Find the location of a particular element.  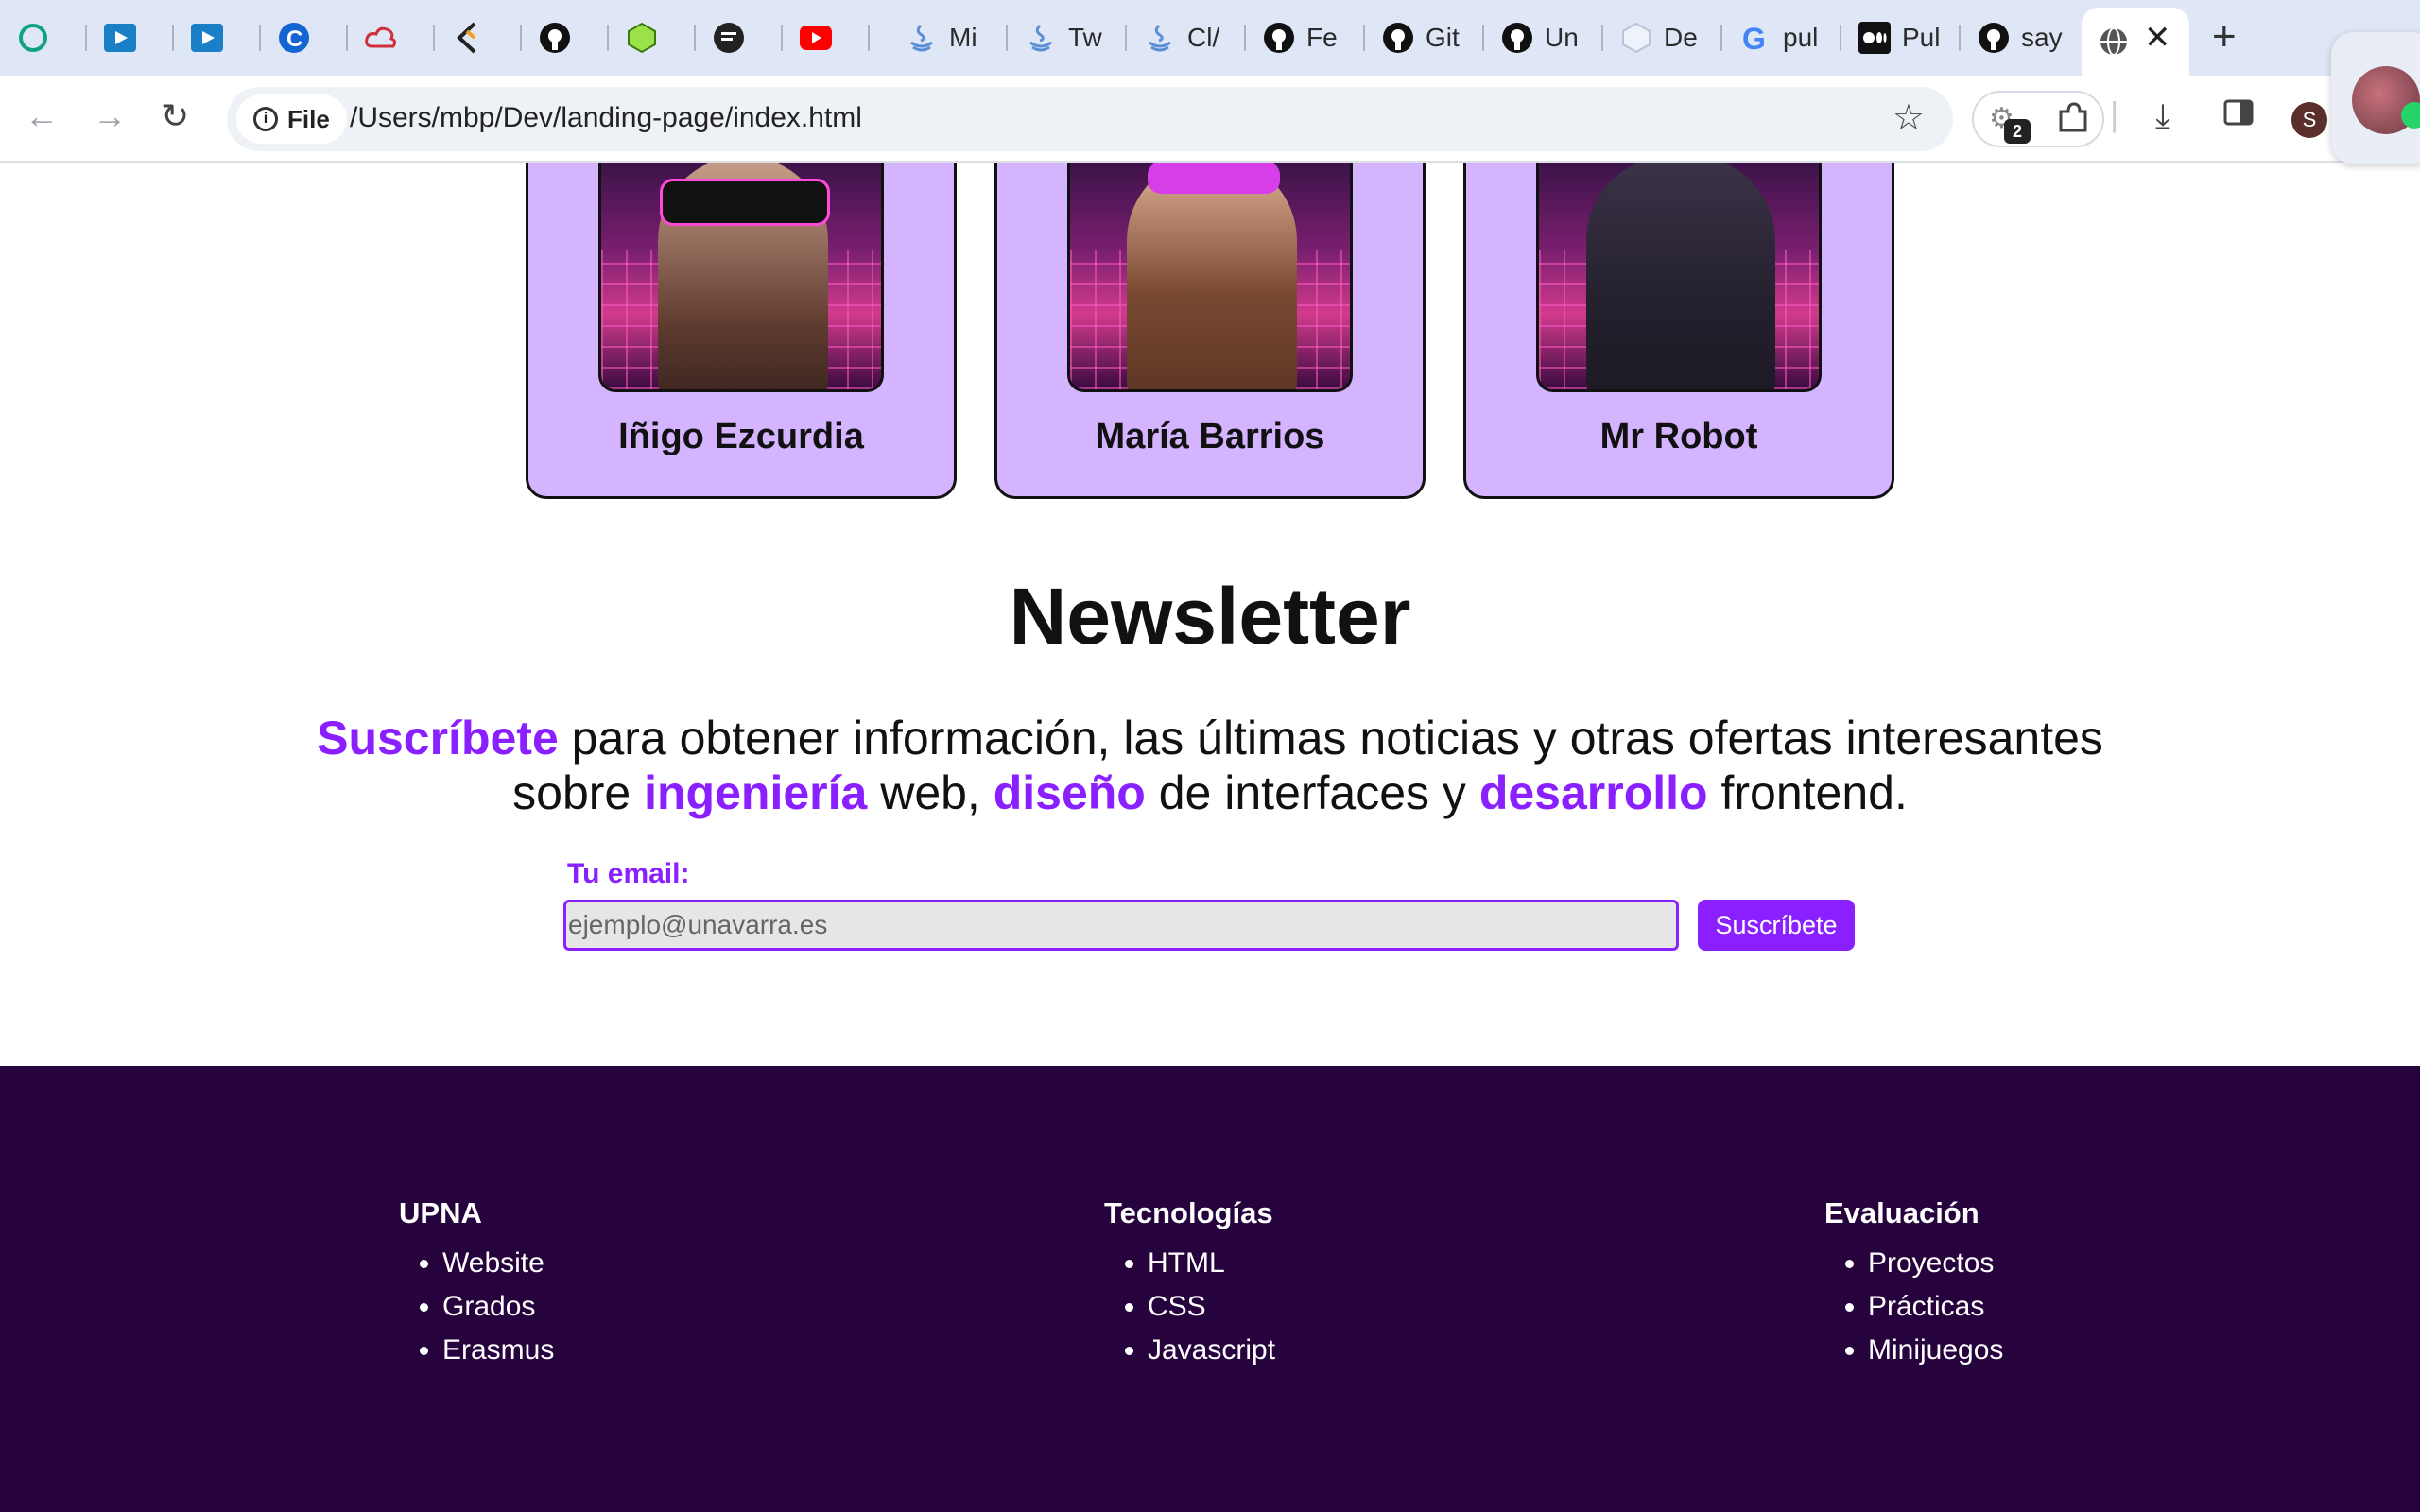

team-card: María Barrios is located at coordinates (1210, 331).